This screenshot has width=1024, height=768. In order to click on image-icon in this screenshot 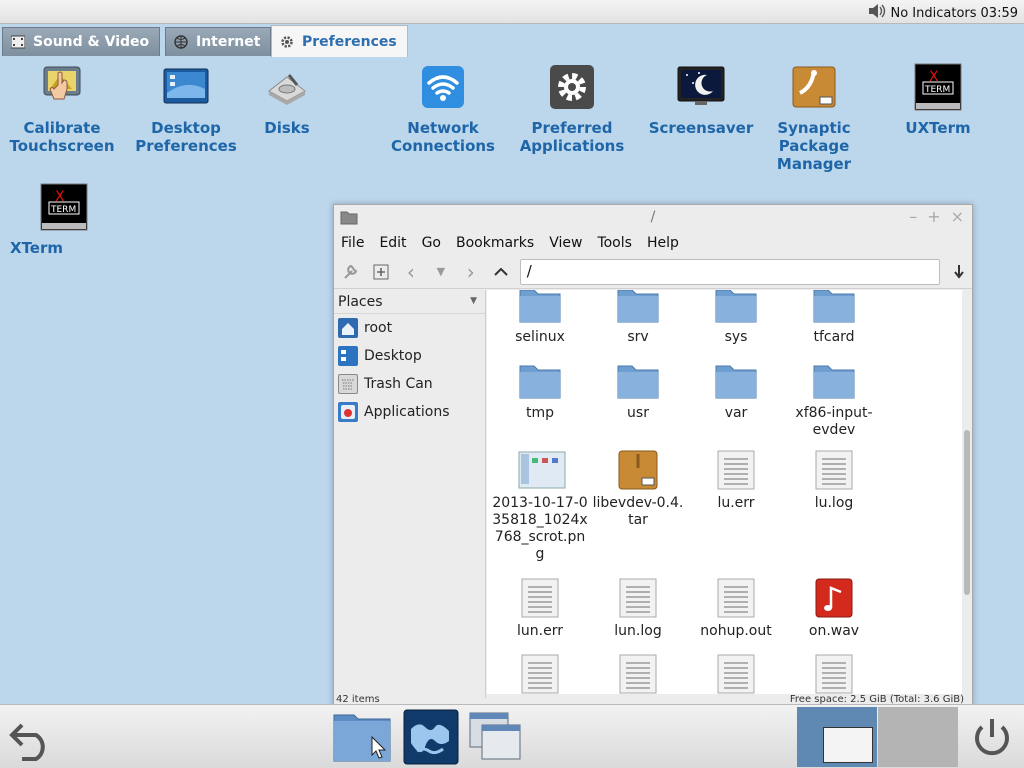, I will do `click(542, 470)`.